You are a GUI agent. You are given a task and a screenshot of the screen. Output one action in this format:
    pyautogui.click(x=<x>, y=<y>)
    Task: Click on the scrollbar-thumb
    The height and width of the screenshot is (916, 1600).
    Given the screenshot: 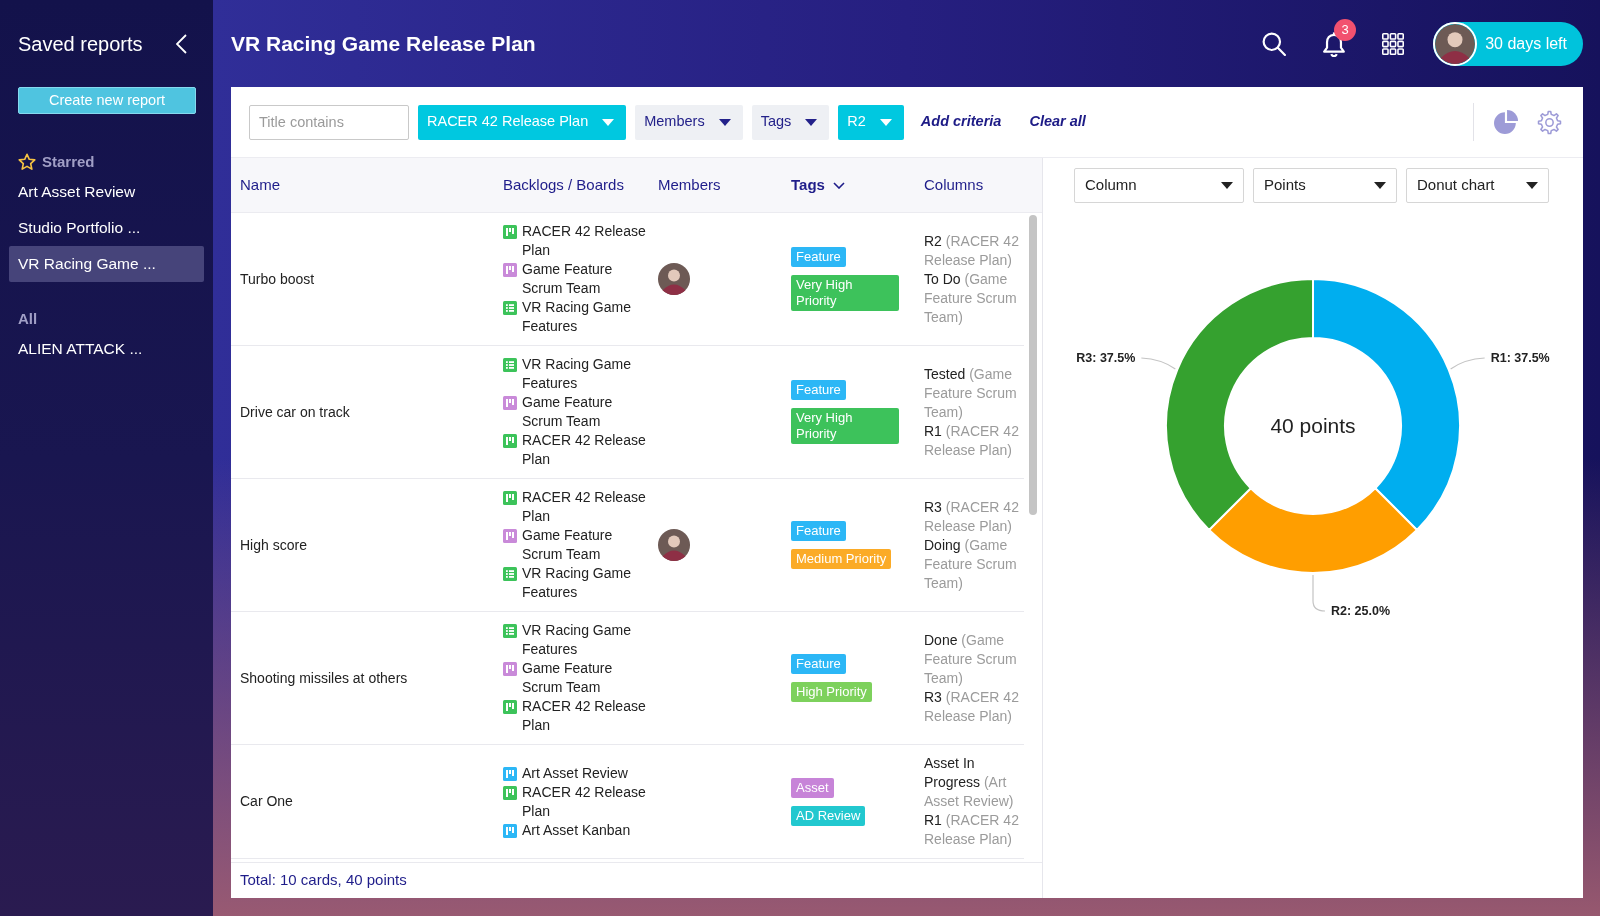 What is the action you would take?
    pyautogui.click(x=1033, y=365)
    